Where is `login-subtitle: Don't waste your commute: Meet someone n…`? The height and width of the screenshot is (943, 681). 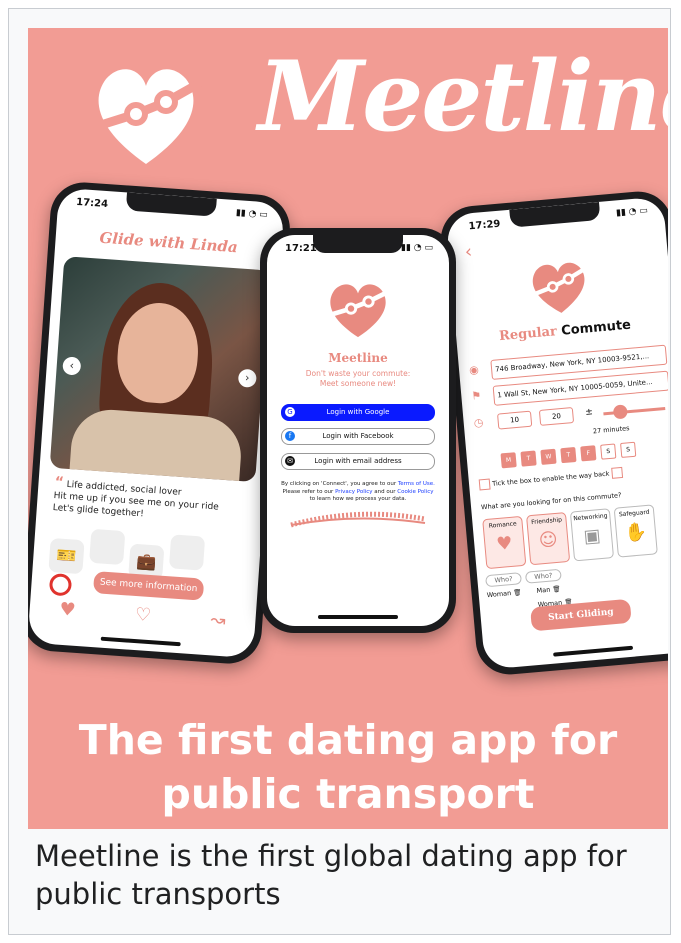
login-subtitle: Don't waste your commute: Meet someone n… is located at coordinates (358, 379).